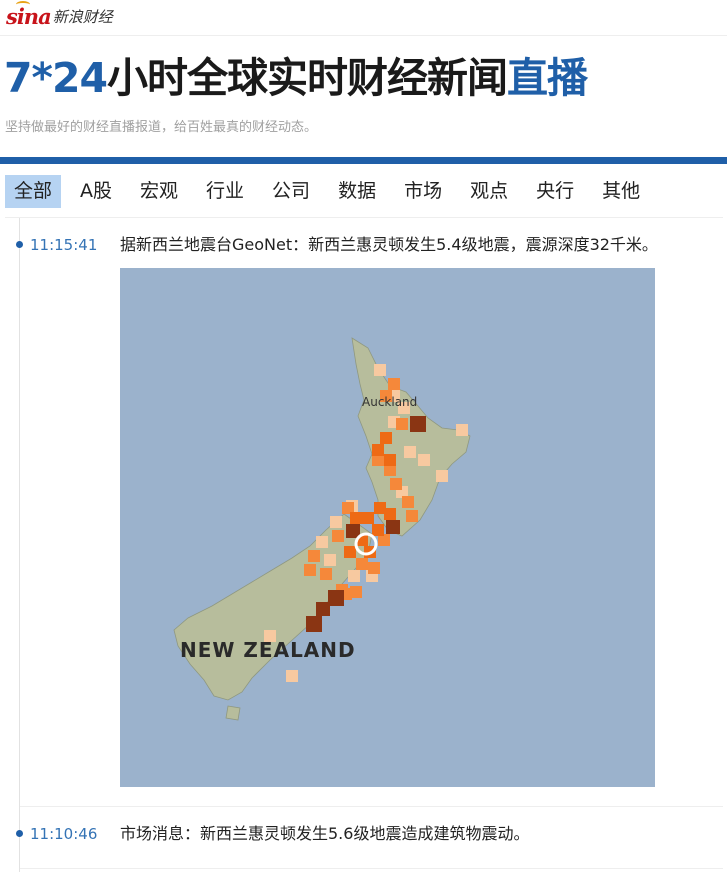 This screenshot has height=872, width=727. I want to click on news-text: 据新西兰地震台GeoNet：新西兰惠灵顿发生5.4级地震，震源深度32千米。, so click(389, 245).